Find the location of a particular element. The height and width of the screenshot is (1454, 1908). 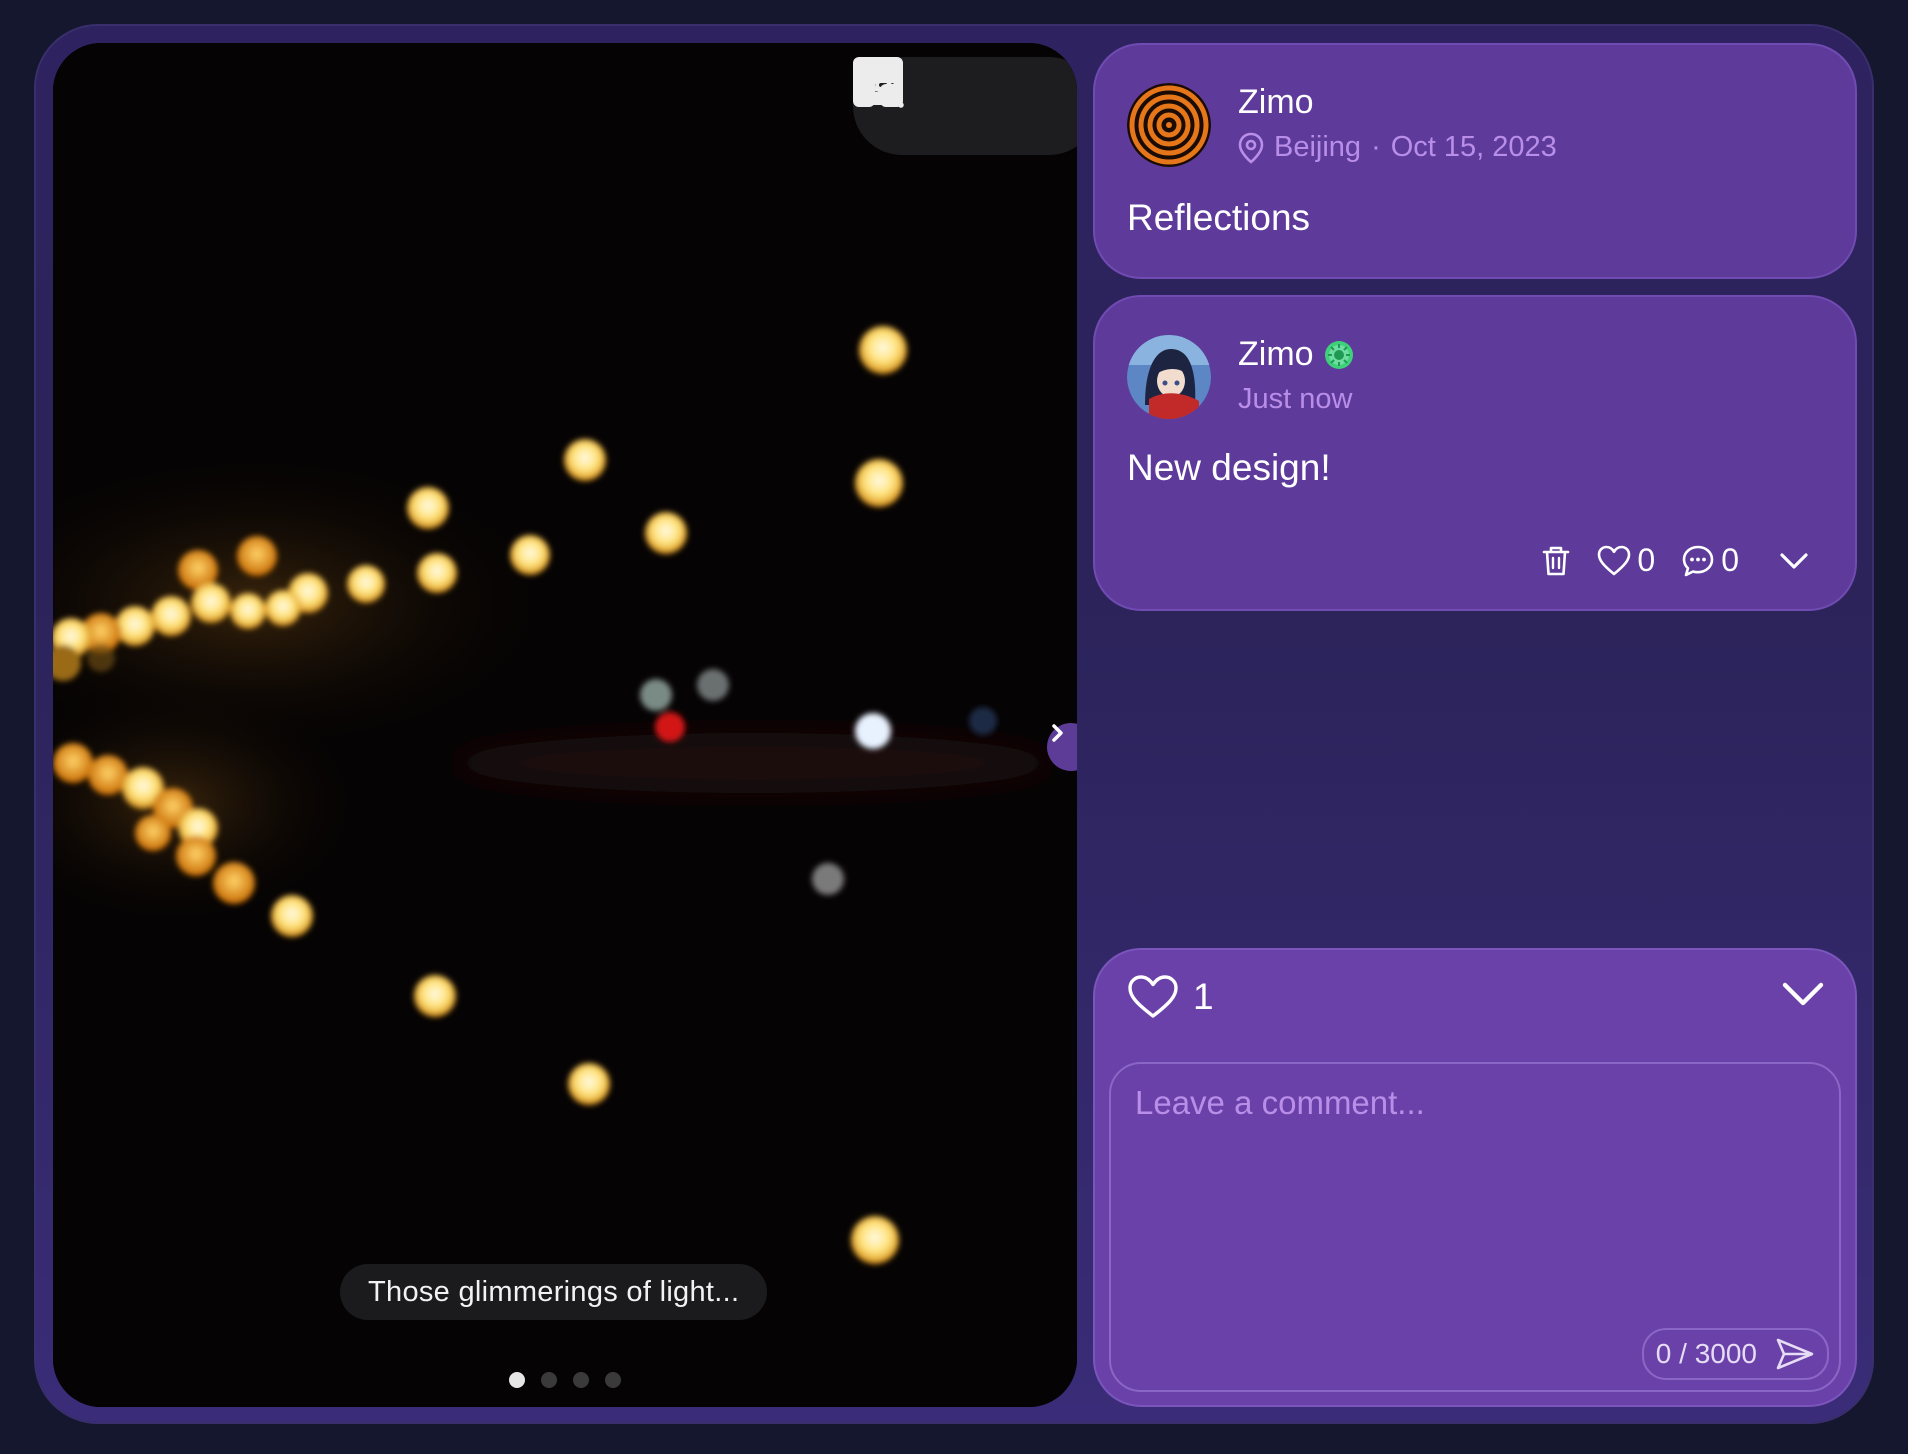

trash-icon is located at coordinates (1556, 560).